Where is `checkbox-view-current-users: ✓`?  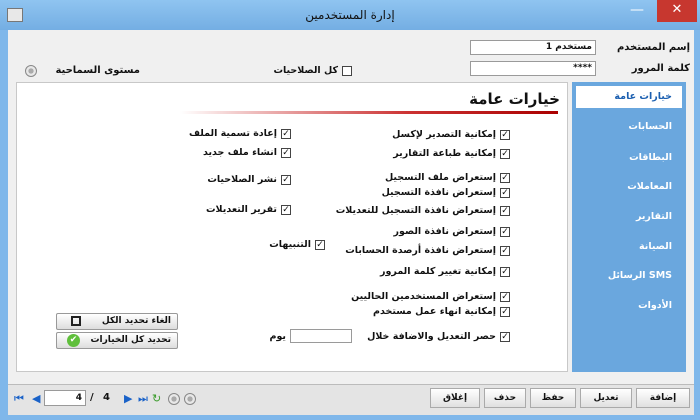
checkbox-view-current-users: ✓ is located at coordinates (505, 297).